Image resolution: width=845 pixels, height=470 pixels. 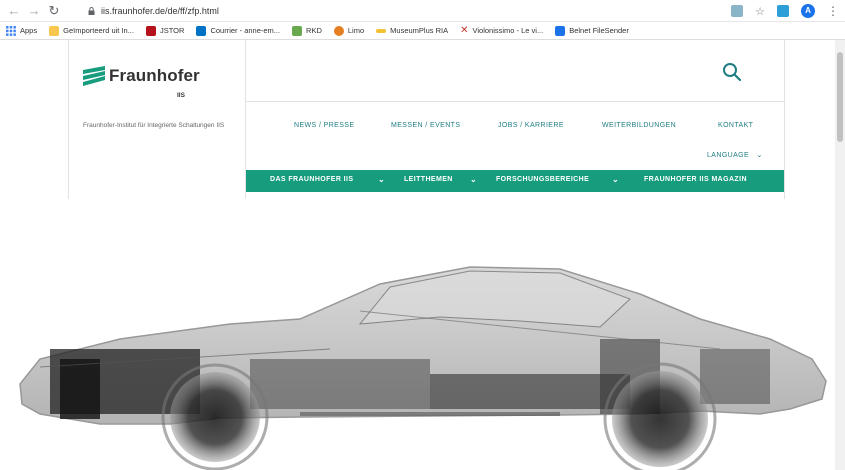 I want to click on apps-grid-icon, so click(x=11, y=30).